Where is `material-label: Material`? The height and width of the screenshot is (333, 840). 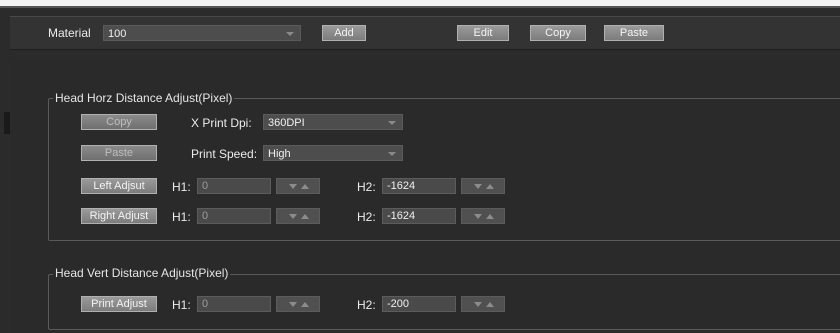
material-label: Material is located at coordinates (69, 33).